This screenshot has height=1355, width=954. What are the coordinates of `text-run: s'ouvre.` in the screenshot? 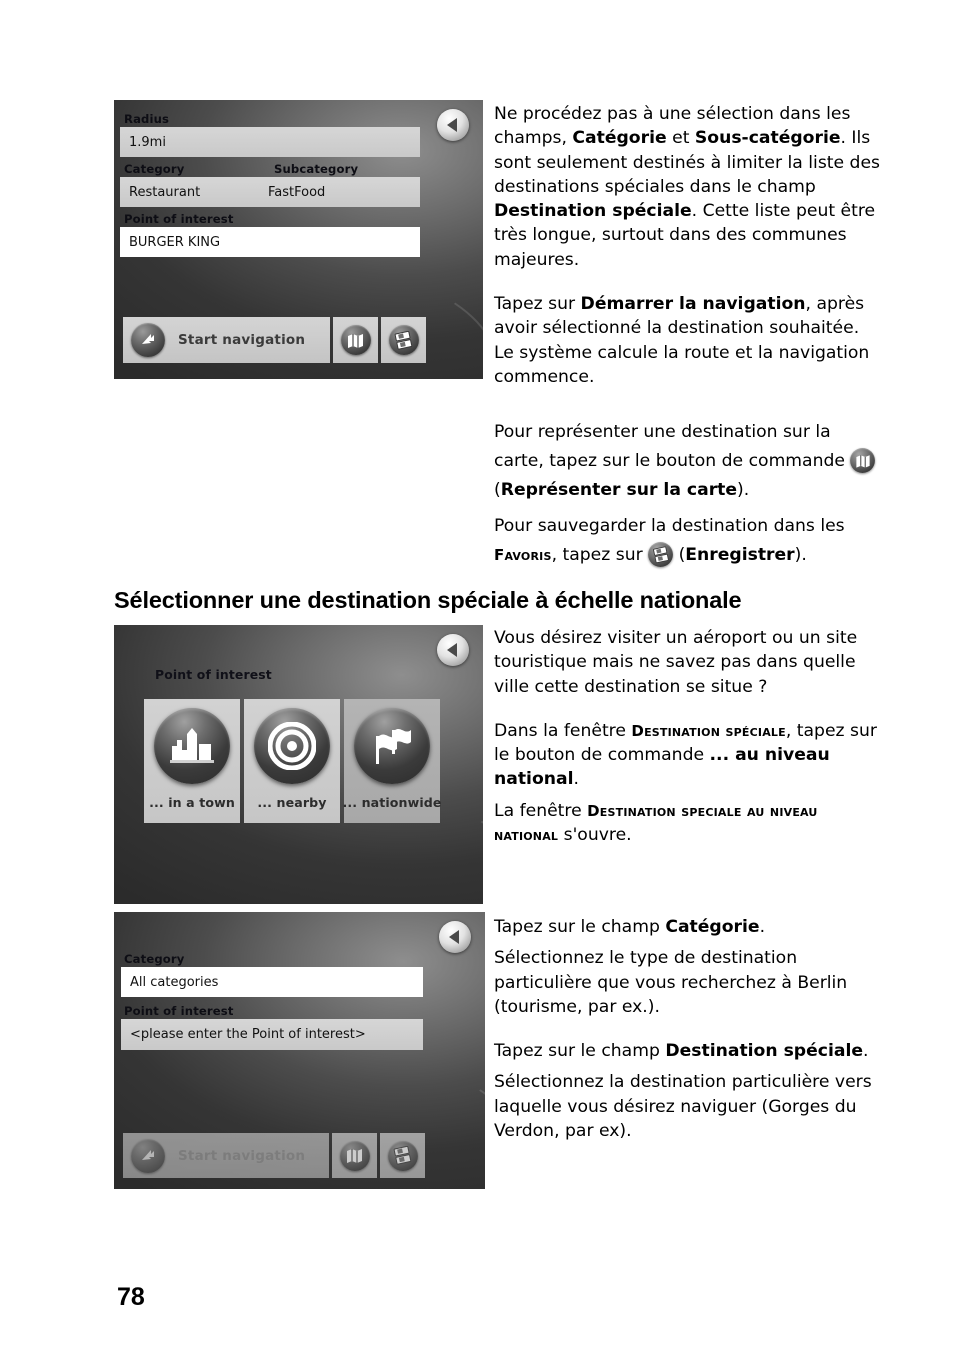 It's located at (595, 835).